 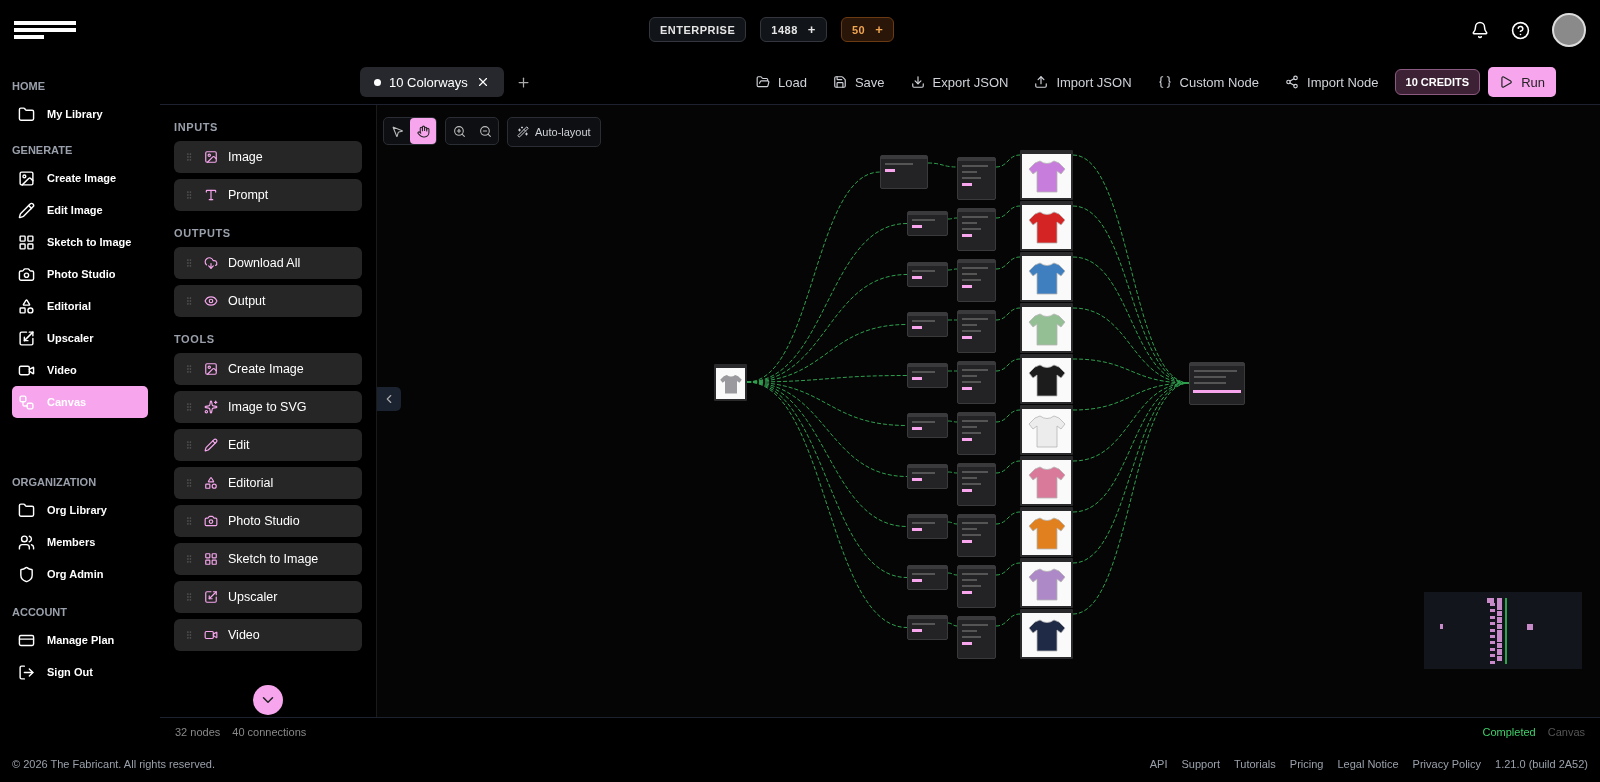 What do you see at coordinates (523, 82) in the screenshot?
I see `add-tab-icon` at bounding box center [523, 82].